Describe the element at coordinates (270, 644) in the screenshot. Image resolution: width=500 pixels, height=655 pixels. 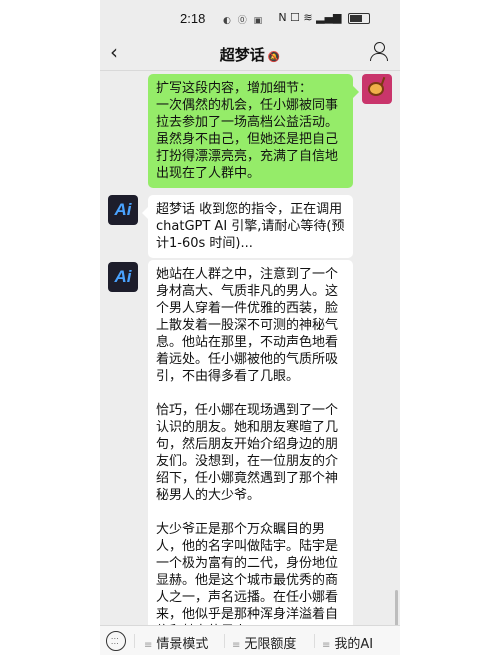
I see `menu-unlimited-quota-label: 无限额度` at that location.